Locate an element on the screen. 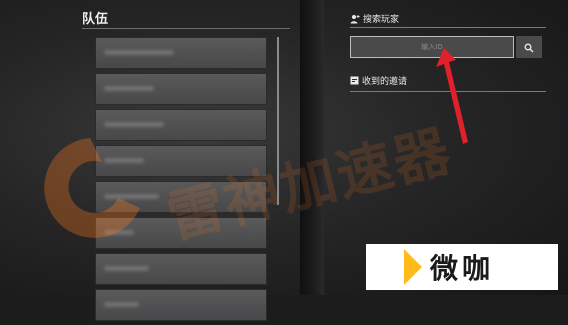 The width and height of the screenshot is (568, 325). team-title-divider is located at coordinates (186, 28).